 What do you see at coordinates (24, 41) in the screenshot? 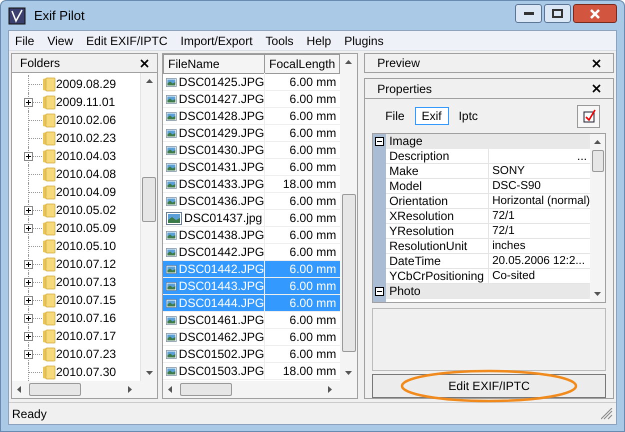
I see `menu-item: File` at bounding box center [24, 41].